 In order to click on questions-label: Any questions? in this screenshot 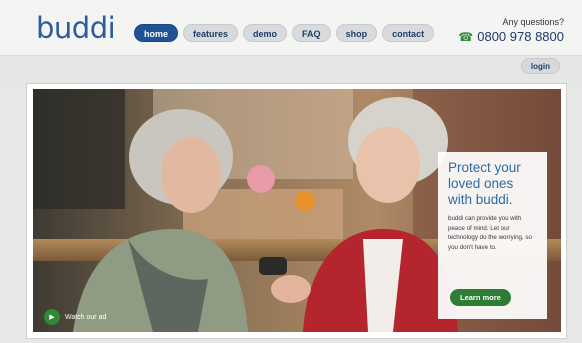, I will do `click(533, 22)`.